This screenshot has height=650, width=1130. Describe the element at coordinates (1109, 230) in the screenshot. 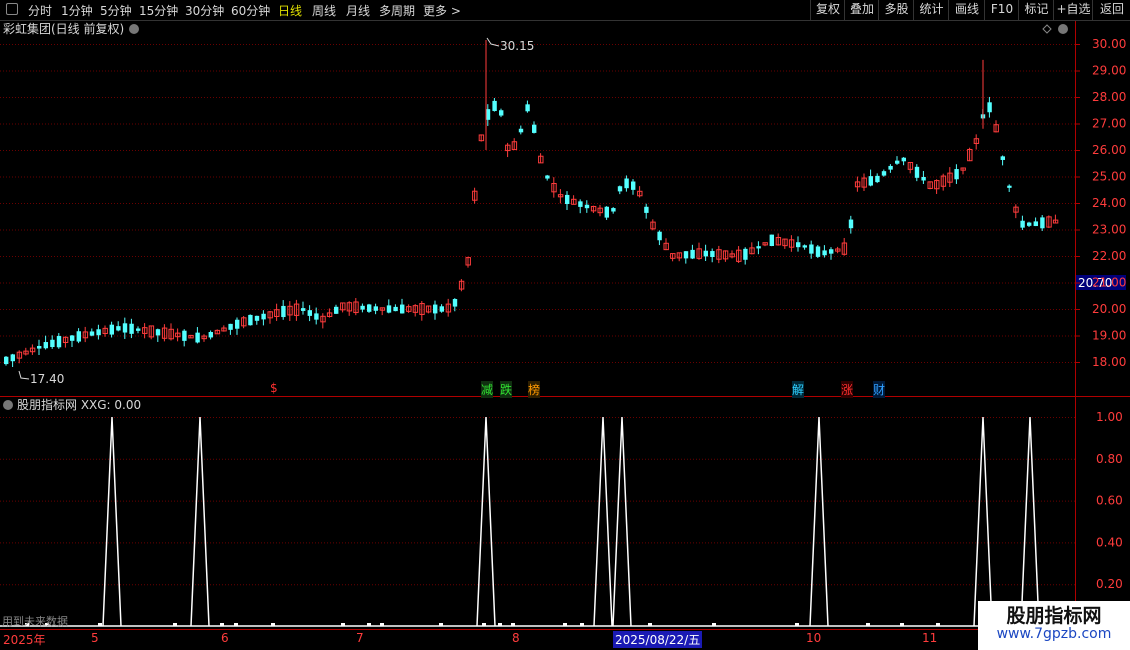

I see `price-tick-label: 23.00` at that location.